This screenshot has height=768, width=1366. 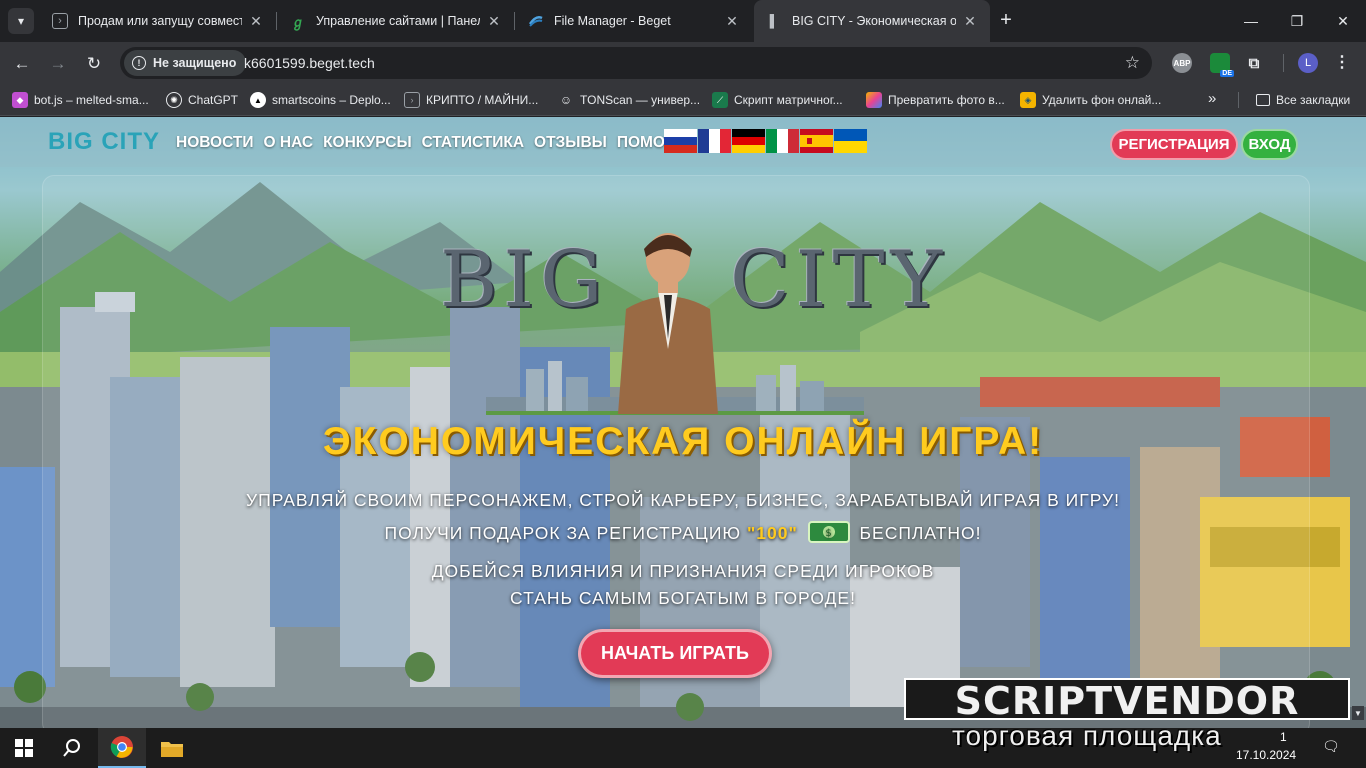 I want to click on profile-avatar: L, so click(x=1308, y=63).